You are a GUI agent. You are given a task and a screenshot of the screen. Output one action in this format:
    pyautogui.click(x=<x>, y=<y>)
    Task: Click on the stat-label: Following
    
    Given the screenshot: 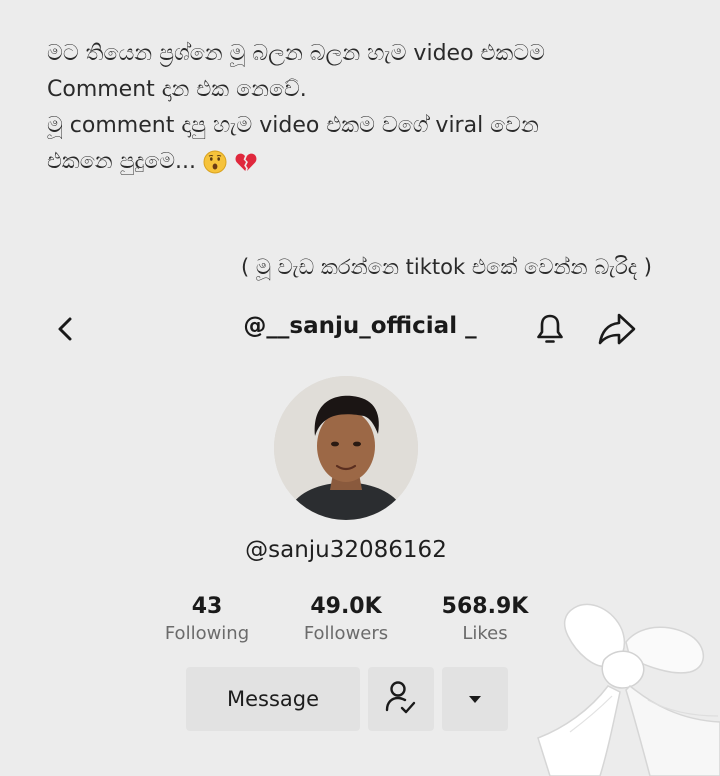 What is the action you would take?
    pyautogui.click(x=207, y=633)
    